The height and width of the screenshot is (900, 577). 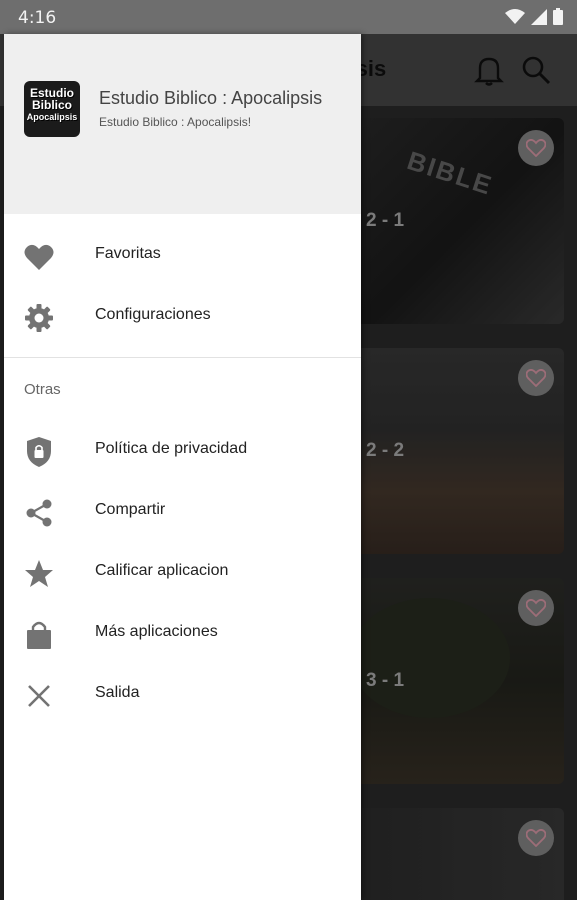 I want to click on drawer-item-privacidad: Política de privacidad, so click(x=182, y=451).